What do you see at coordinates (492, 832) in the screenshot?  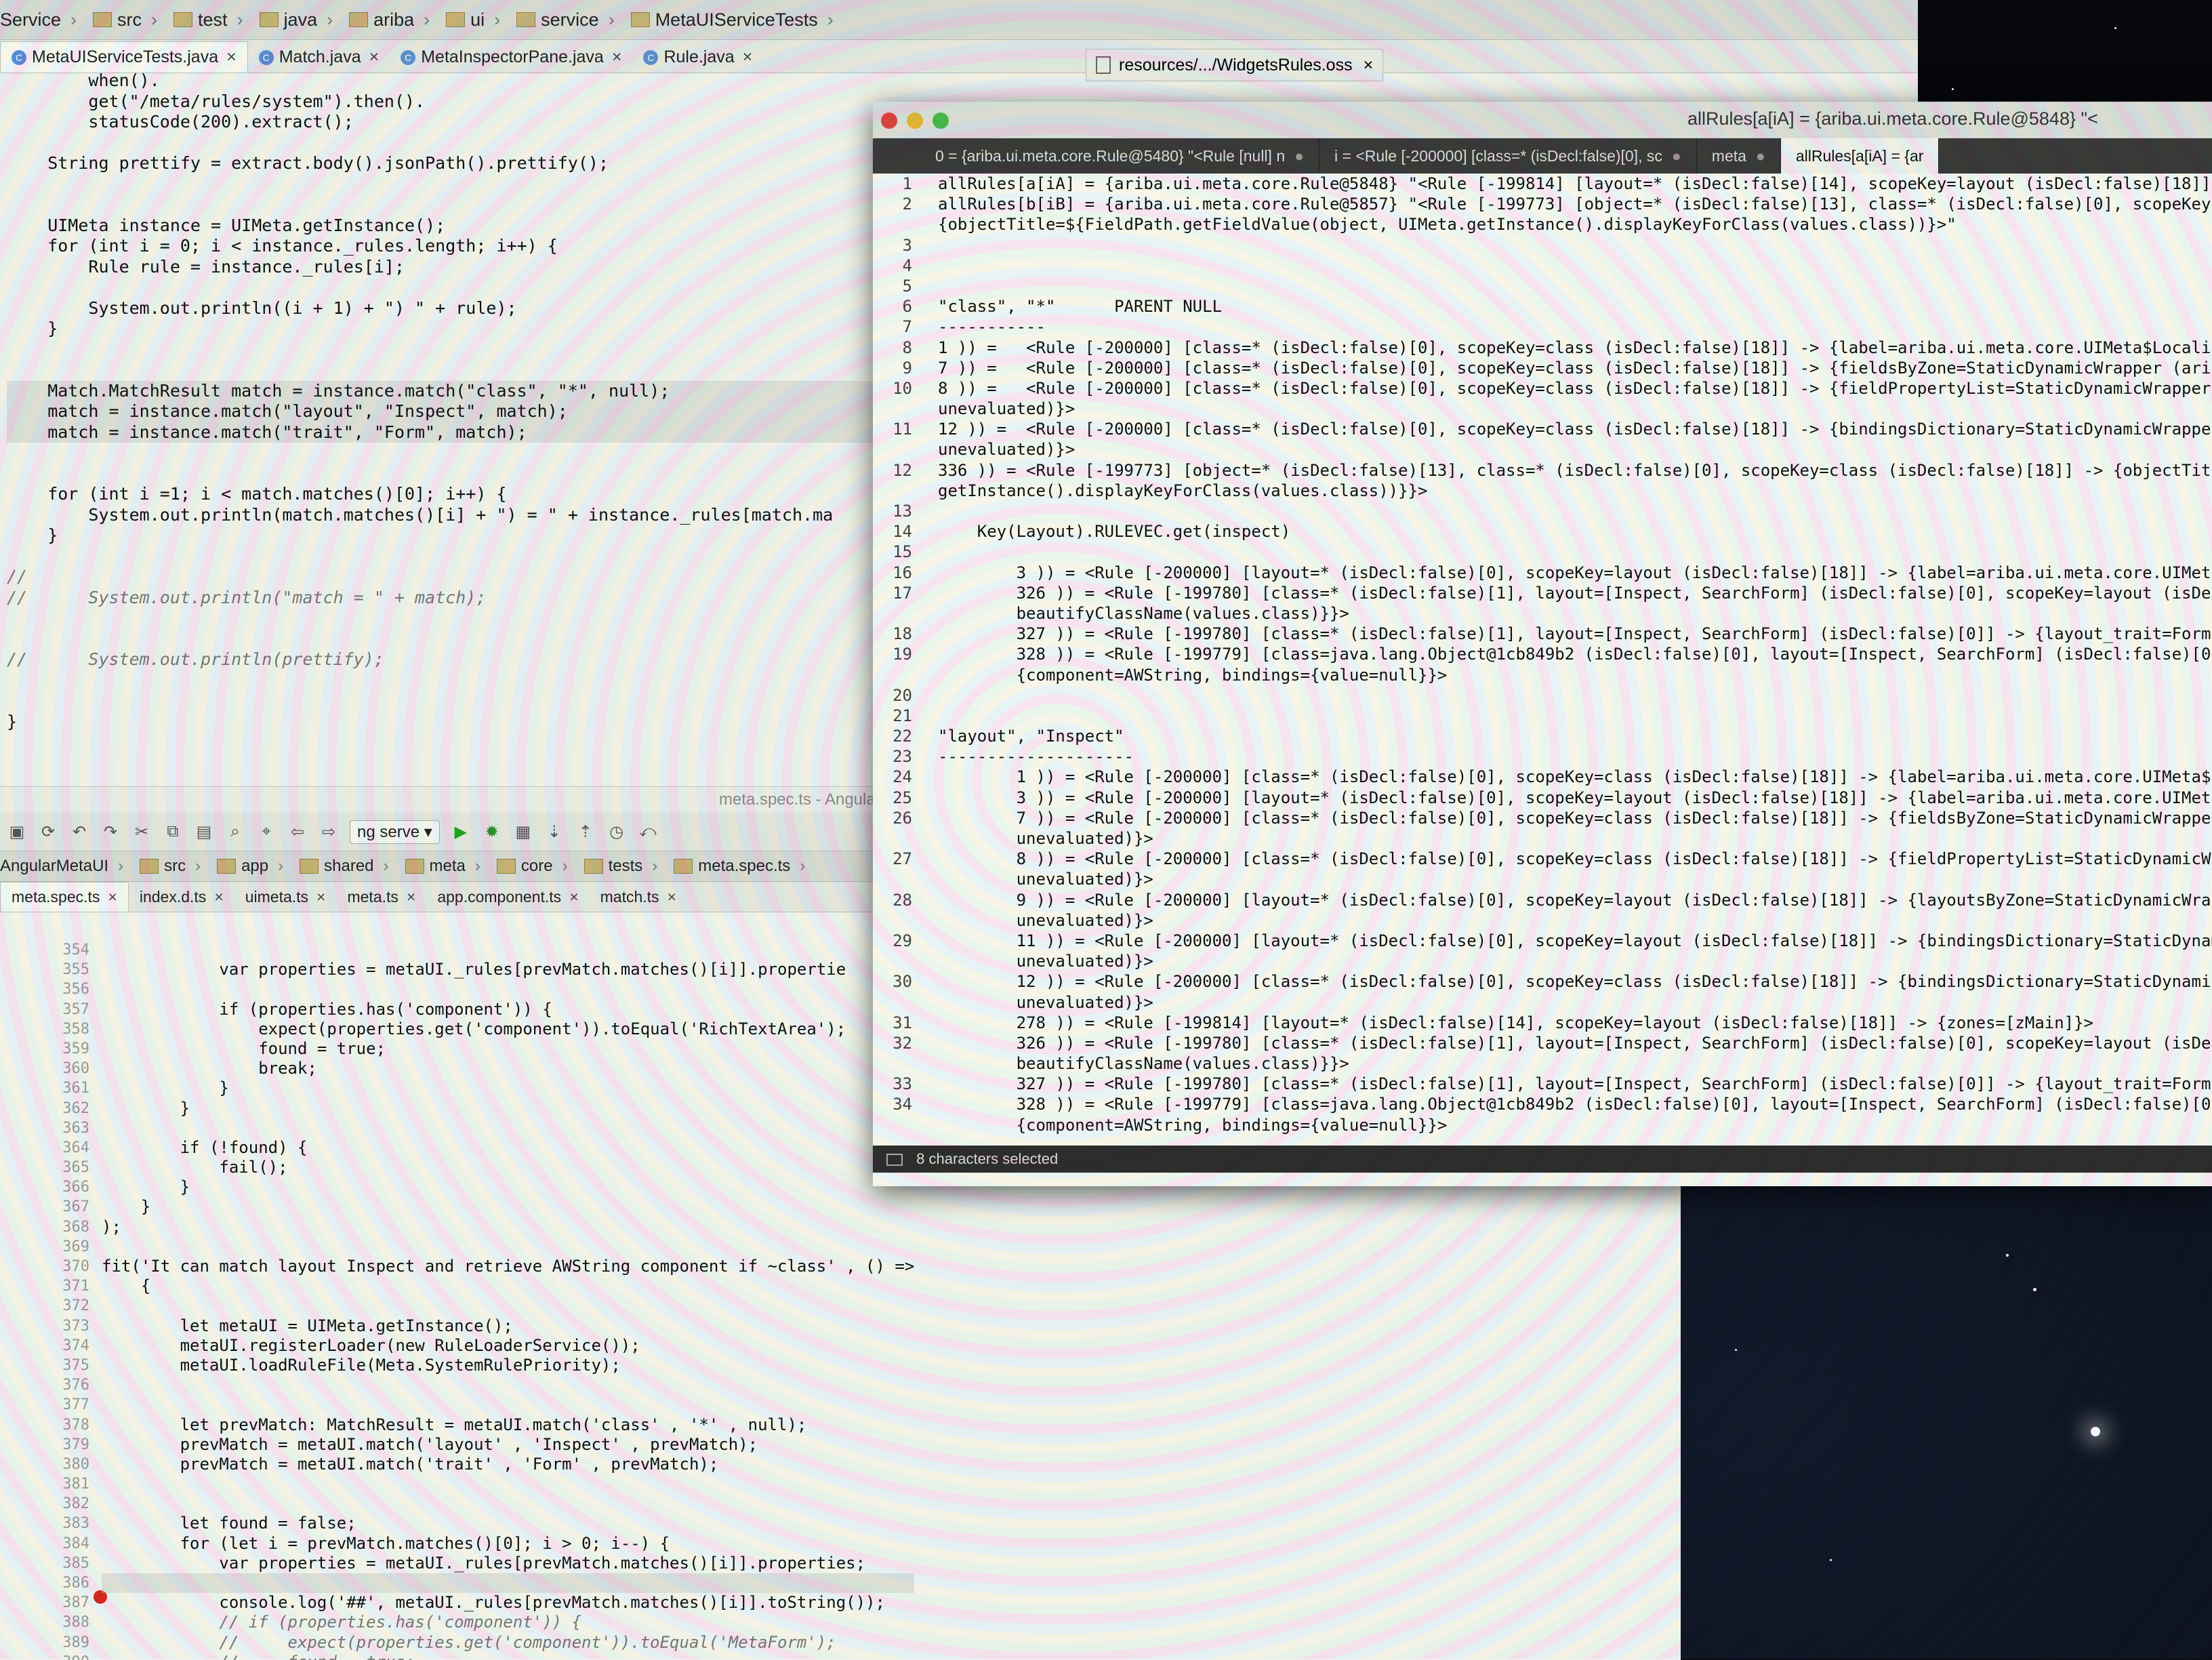 I see `debug-icon: ✹` at bounding box center [492, 832].